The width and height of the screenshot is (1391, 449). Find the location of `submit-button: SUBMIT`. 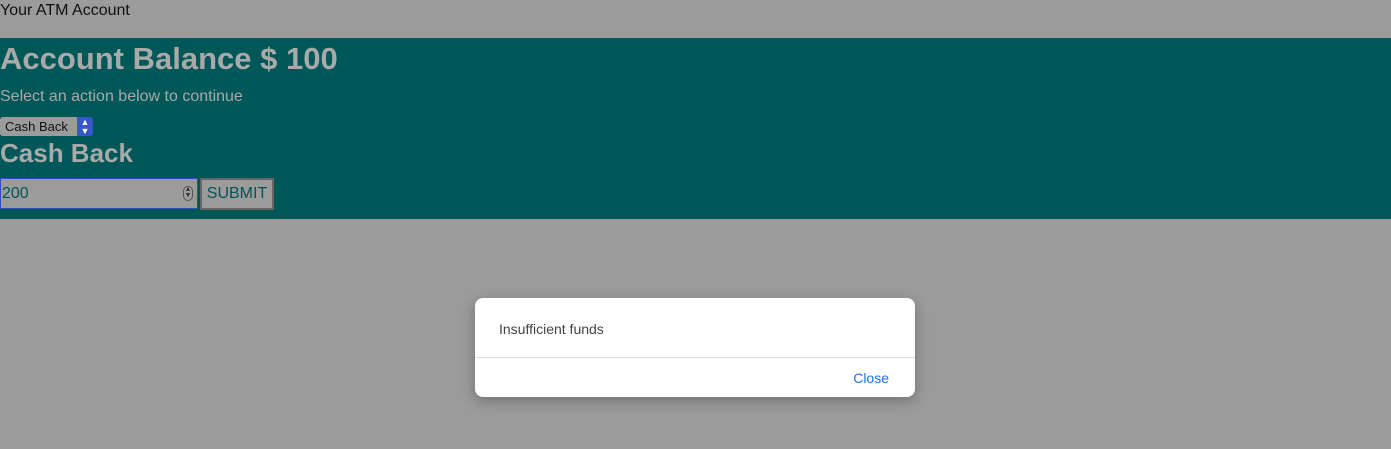

submit-button: SUBMIT is located at coordinates (237, 194).